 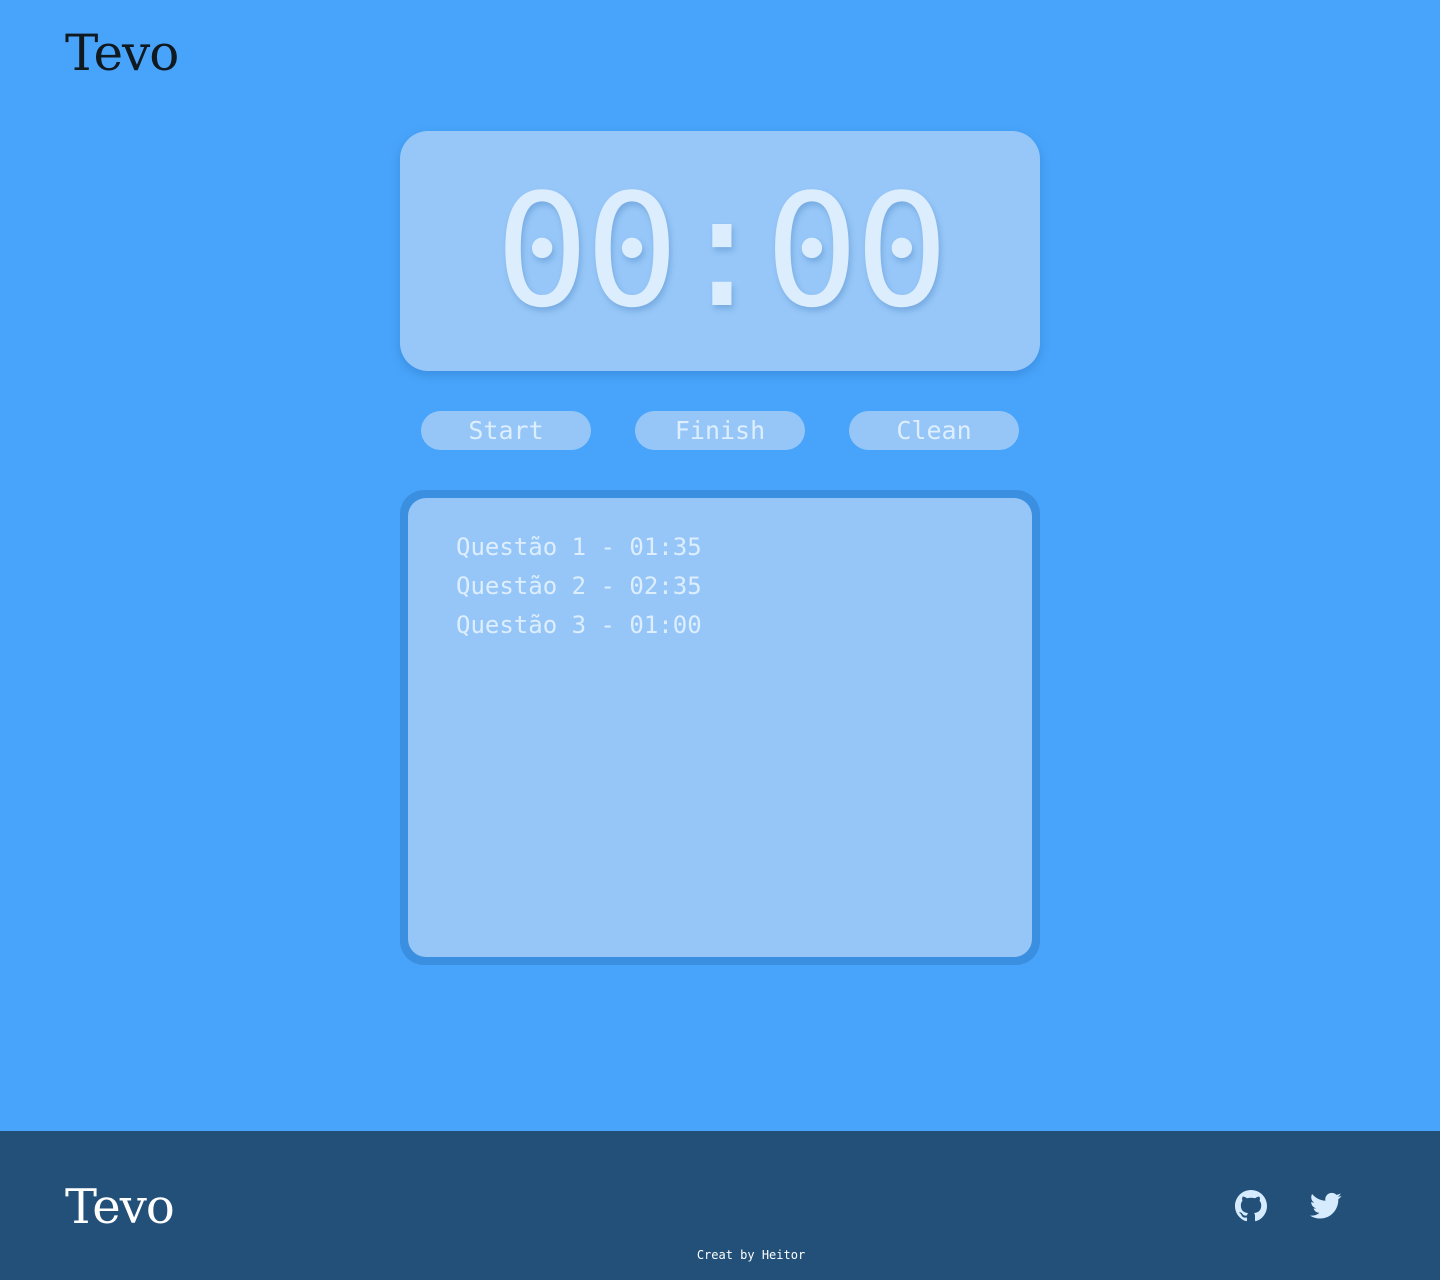 I want to click on timer-card: 00:00, so click(x=720, y=251).